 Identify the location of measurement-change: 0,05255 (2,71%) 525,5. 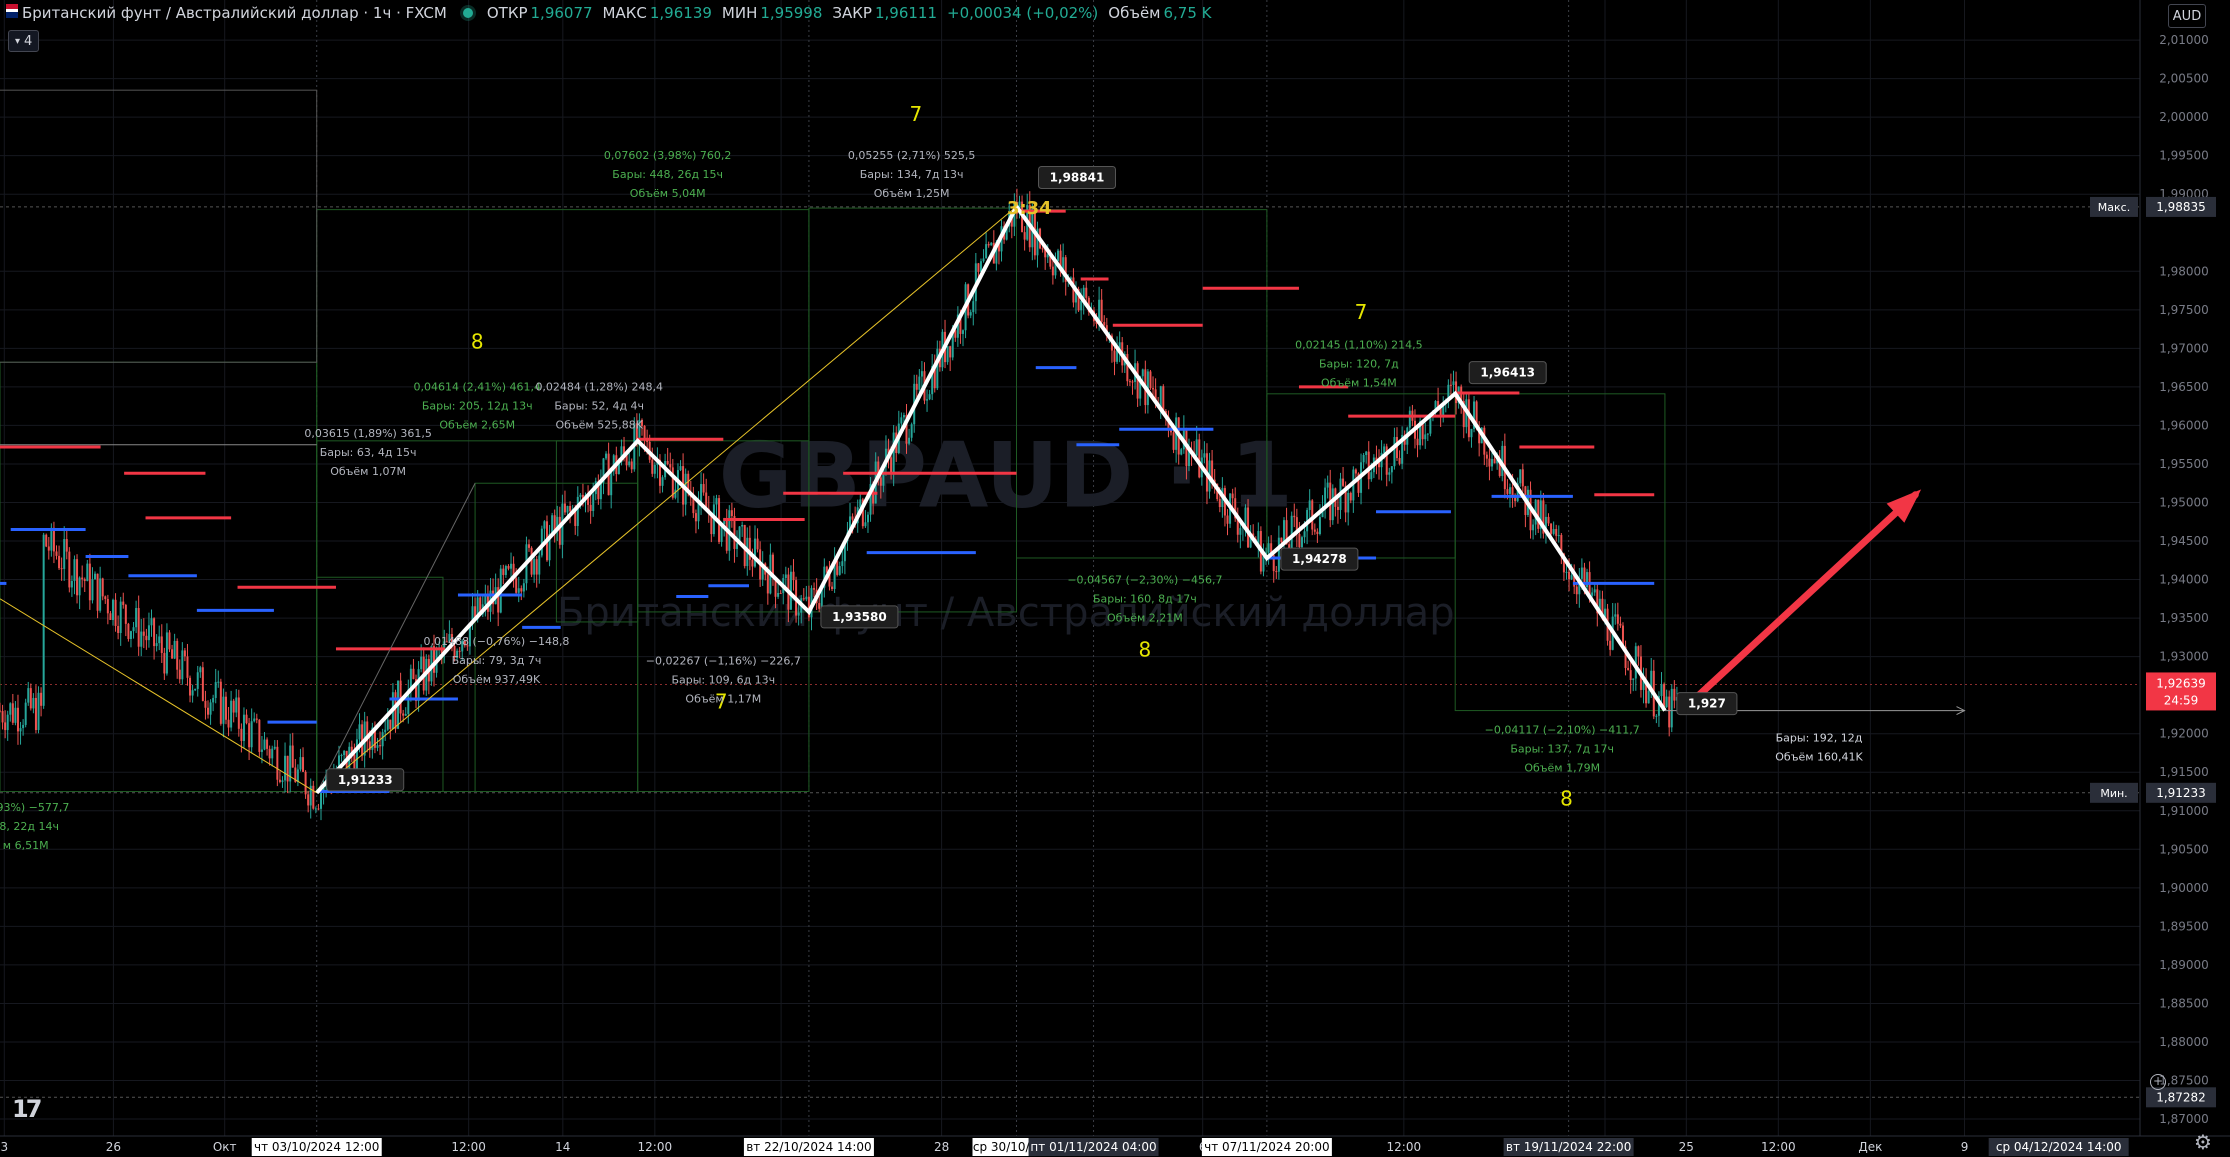
(912, 155).